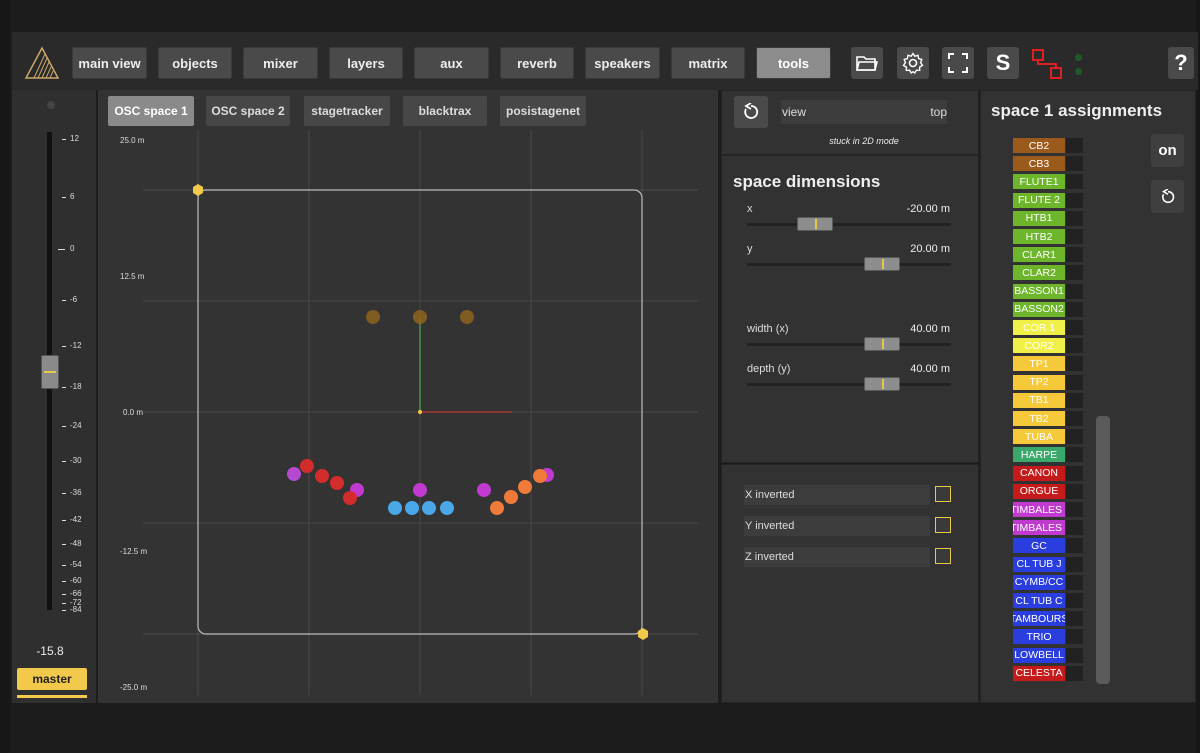 The height and width of the screenshot is (753, 1200). I want to click on assignment-item: TP1, so click(1039, 364).